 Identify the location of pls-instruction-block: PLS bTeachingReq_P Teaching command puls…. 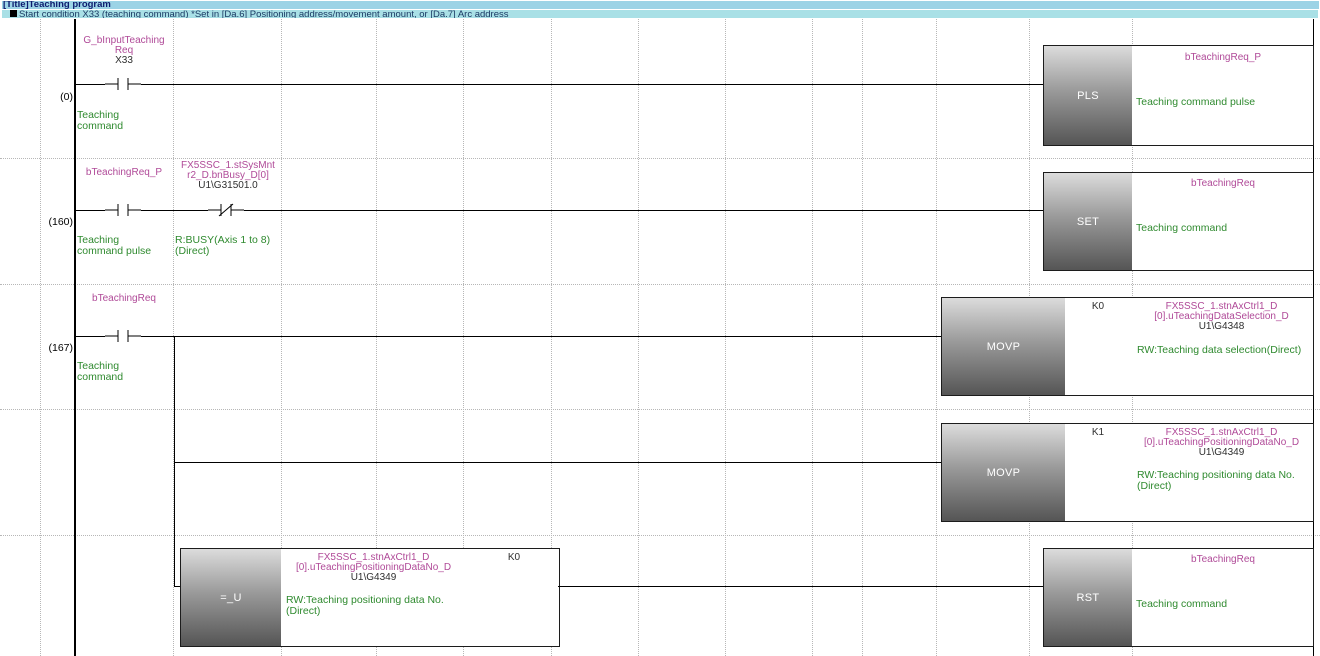
(1178, 95).